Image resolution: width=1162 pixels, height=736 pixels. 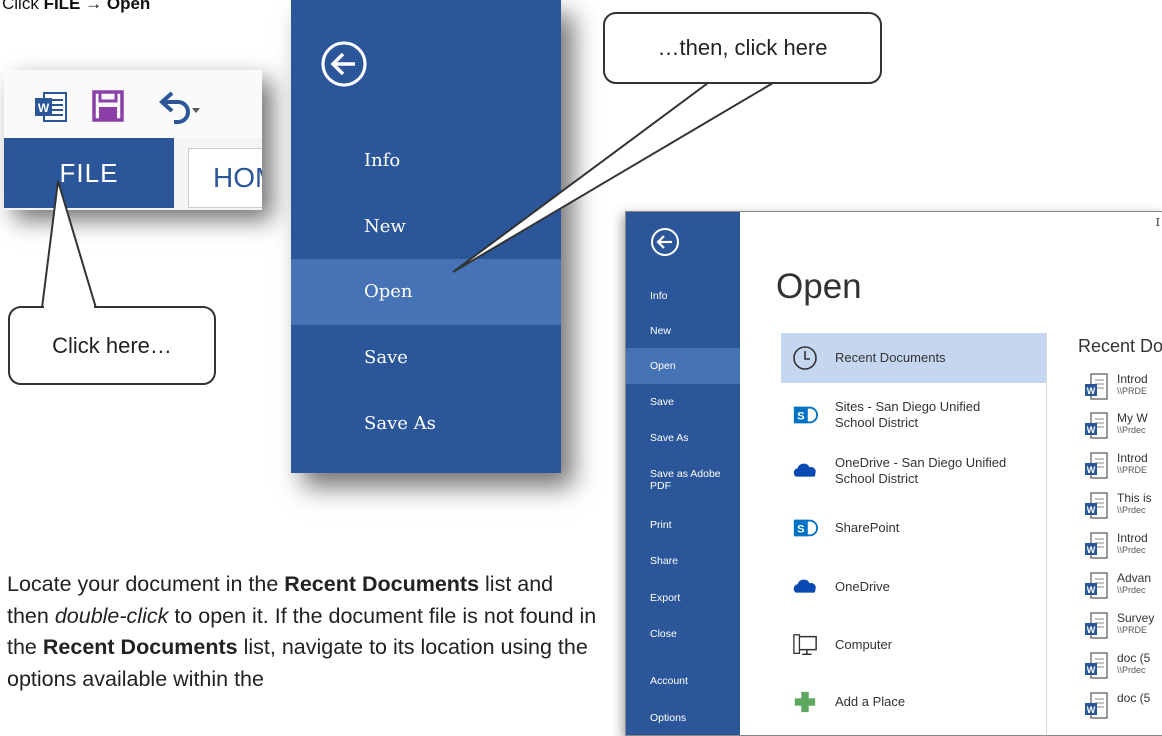 What do you see at coordinates (742, 48) in the screenshot?
I see `callout-then-click-here: …then, click here` at bounding box center [742, 48].